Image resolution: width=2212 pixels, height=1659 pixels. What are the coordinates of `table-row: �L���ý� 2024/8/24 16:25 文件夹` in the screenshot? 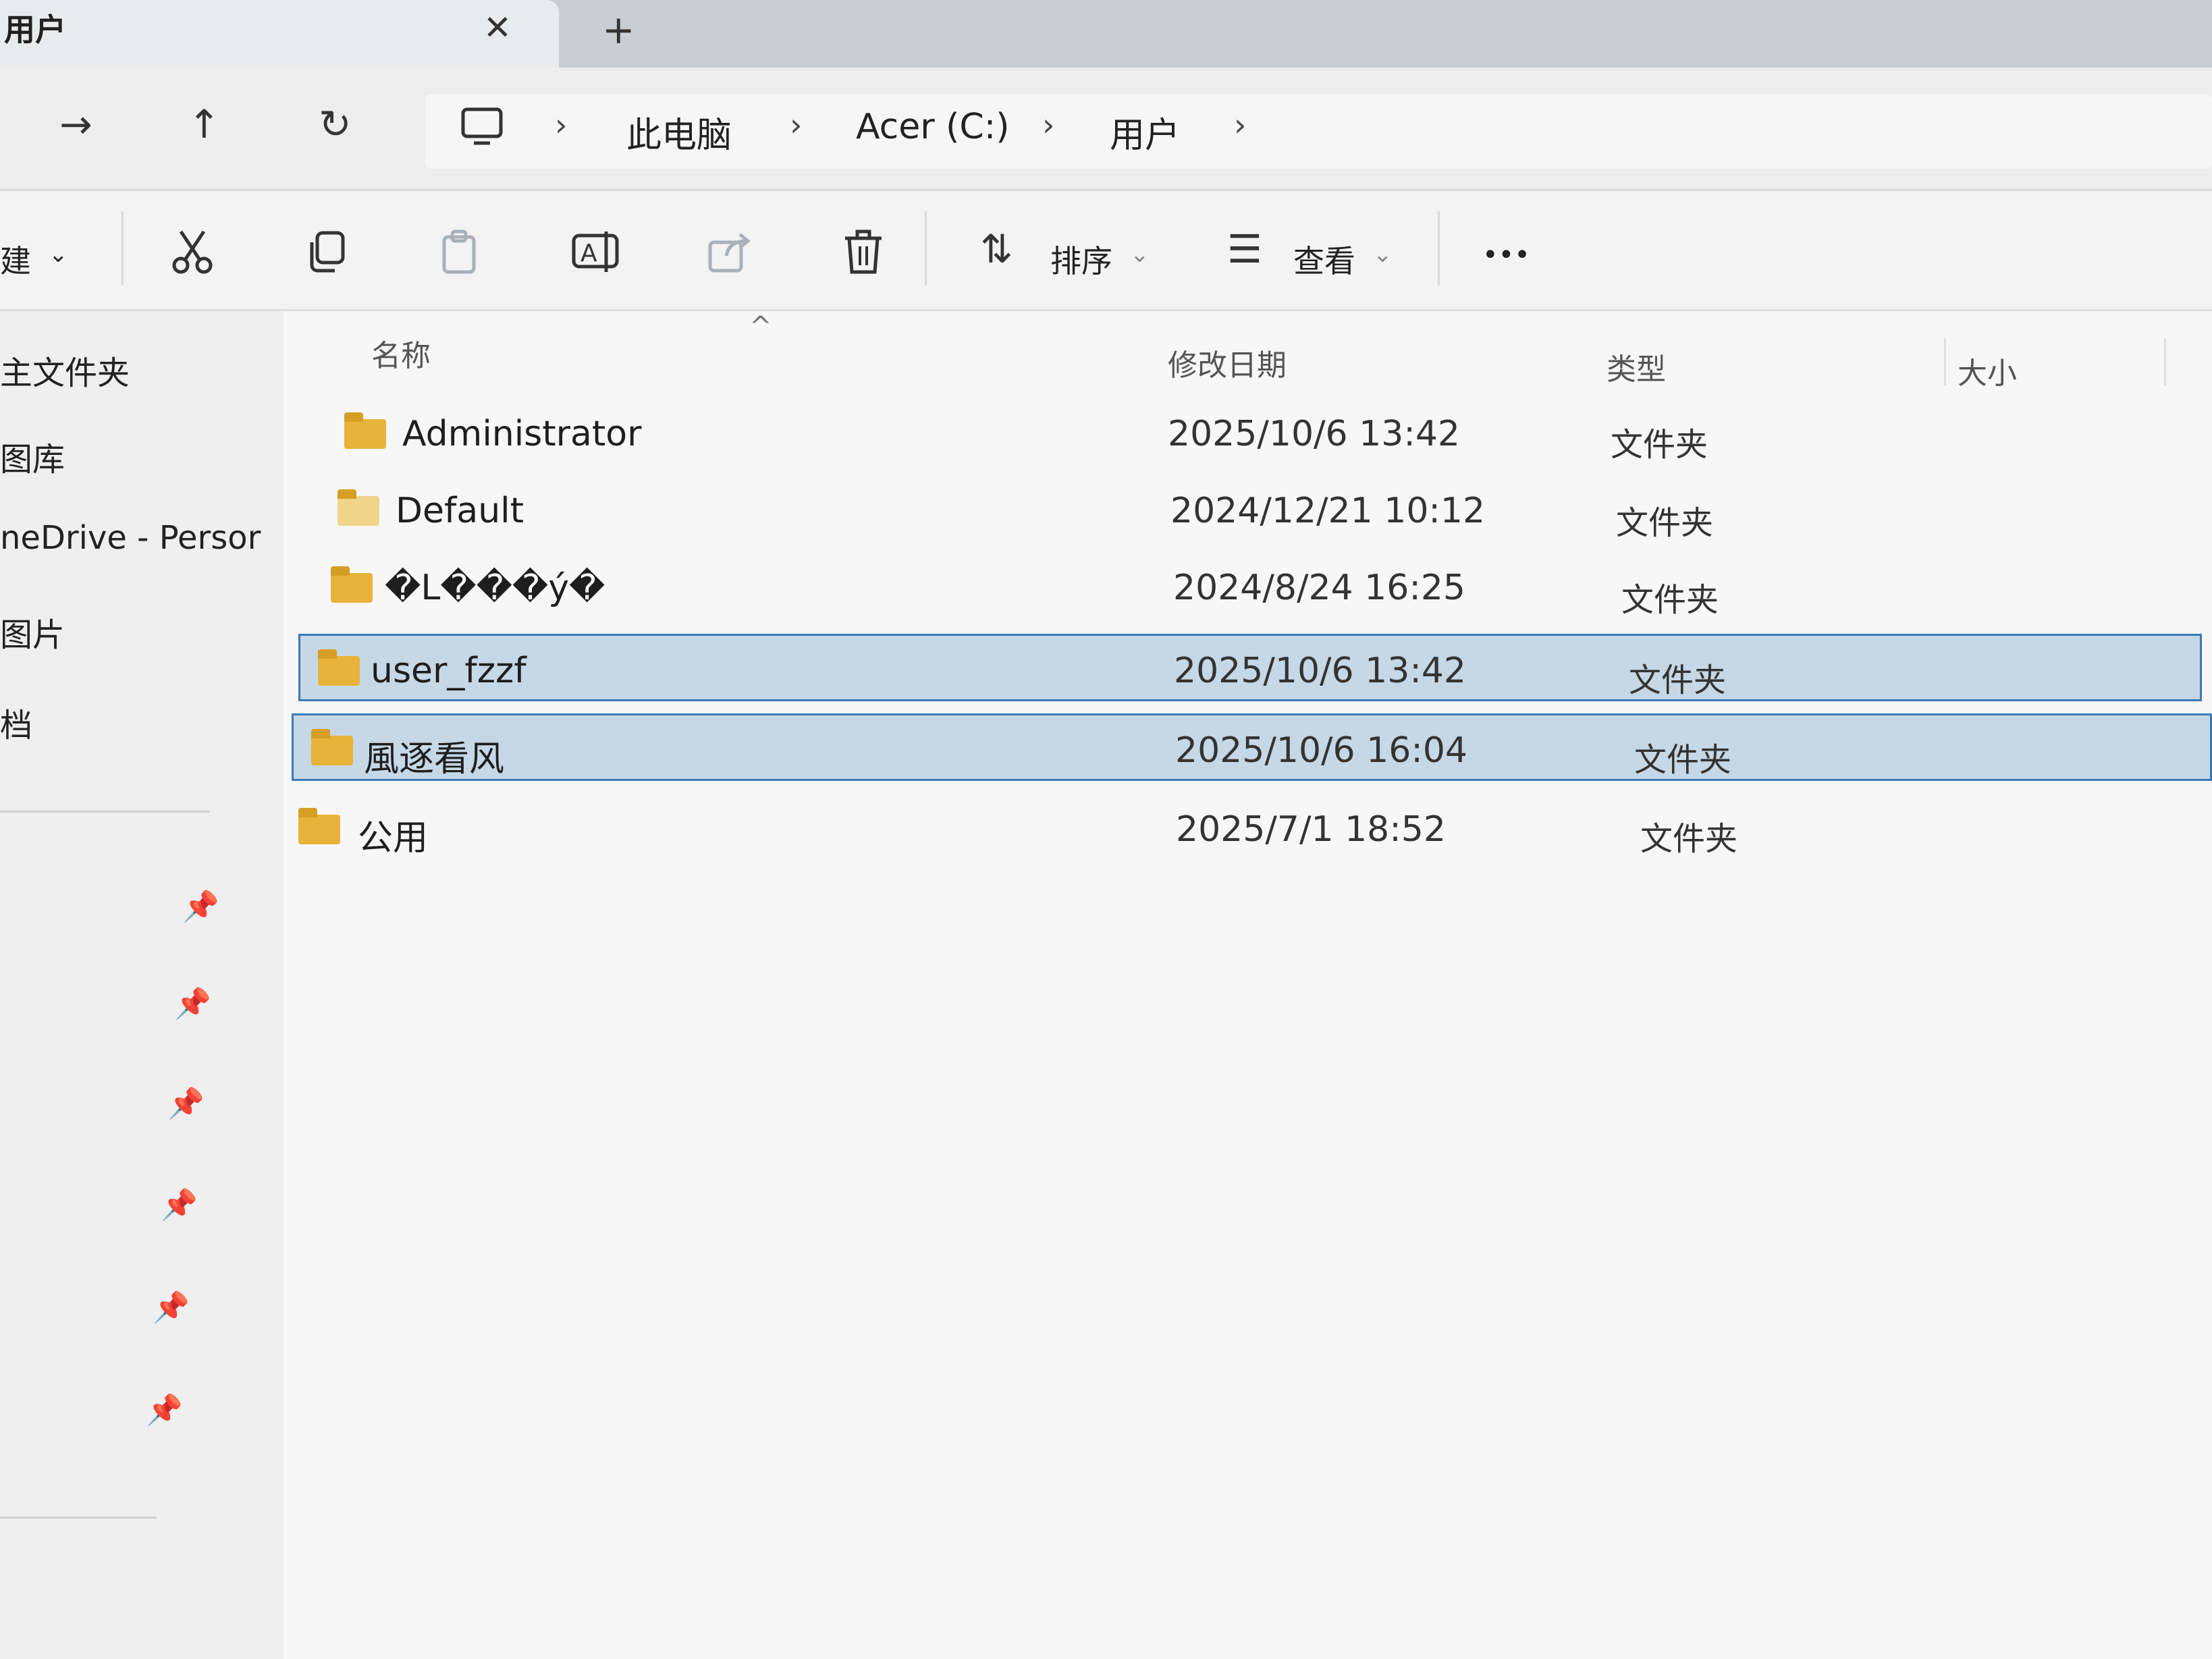 It's located at (1229, 586).